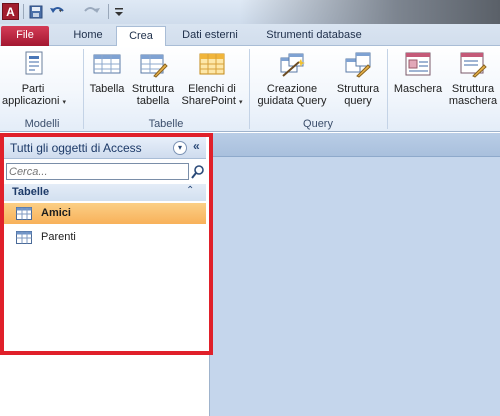  Describe the element at coordinates (166, 124) in the screenshot. I see `group-label-tabelle: Tabelle` at that location.